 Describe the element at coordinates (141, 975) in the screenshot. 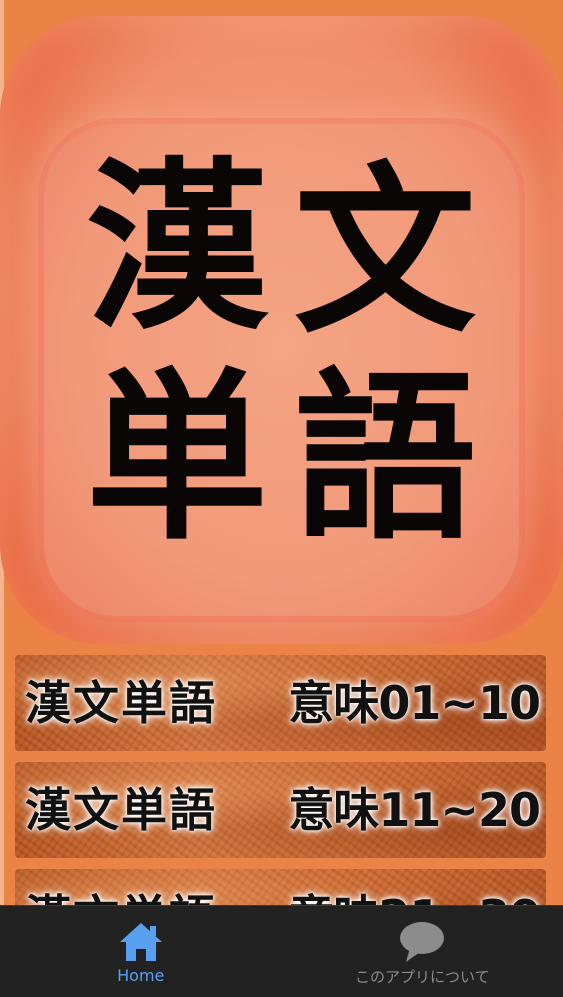

I see `tab-home-label: Home` at that location.